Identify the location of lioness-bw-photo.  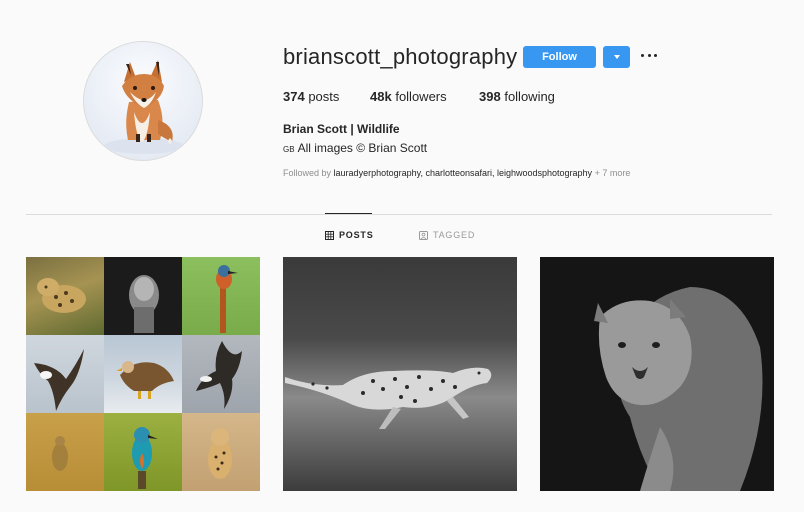
(657, 374).